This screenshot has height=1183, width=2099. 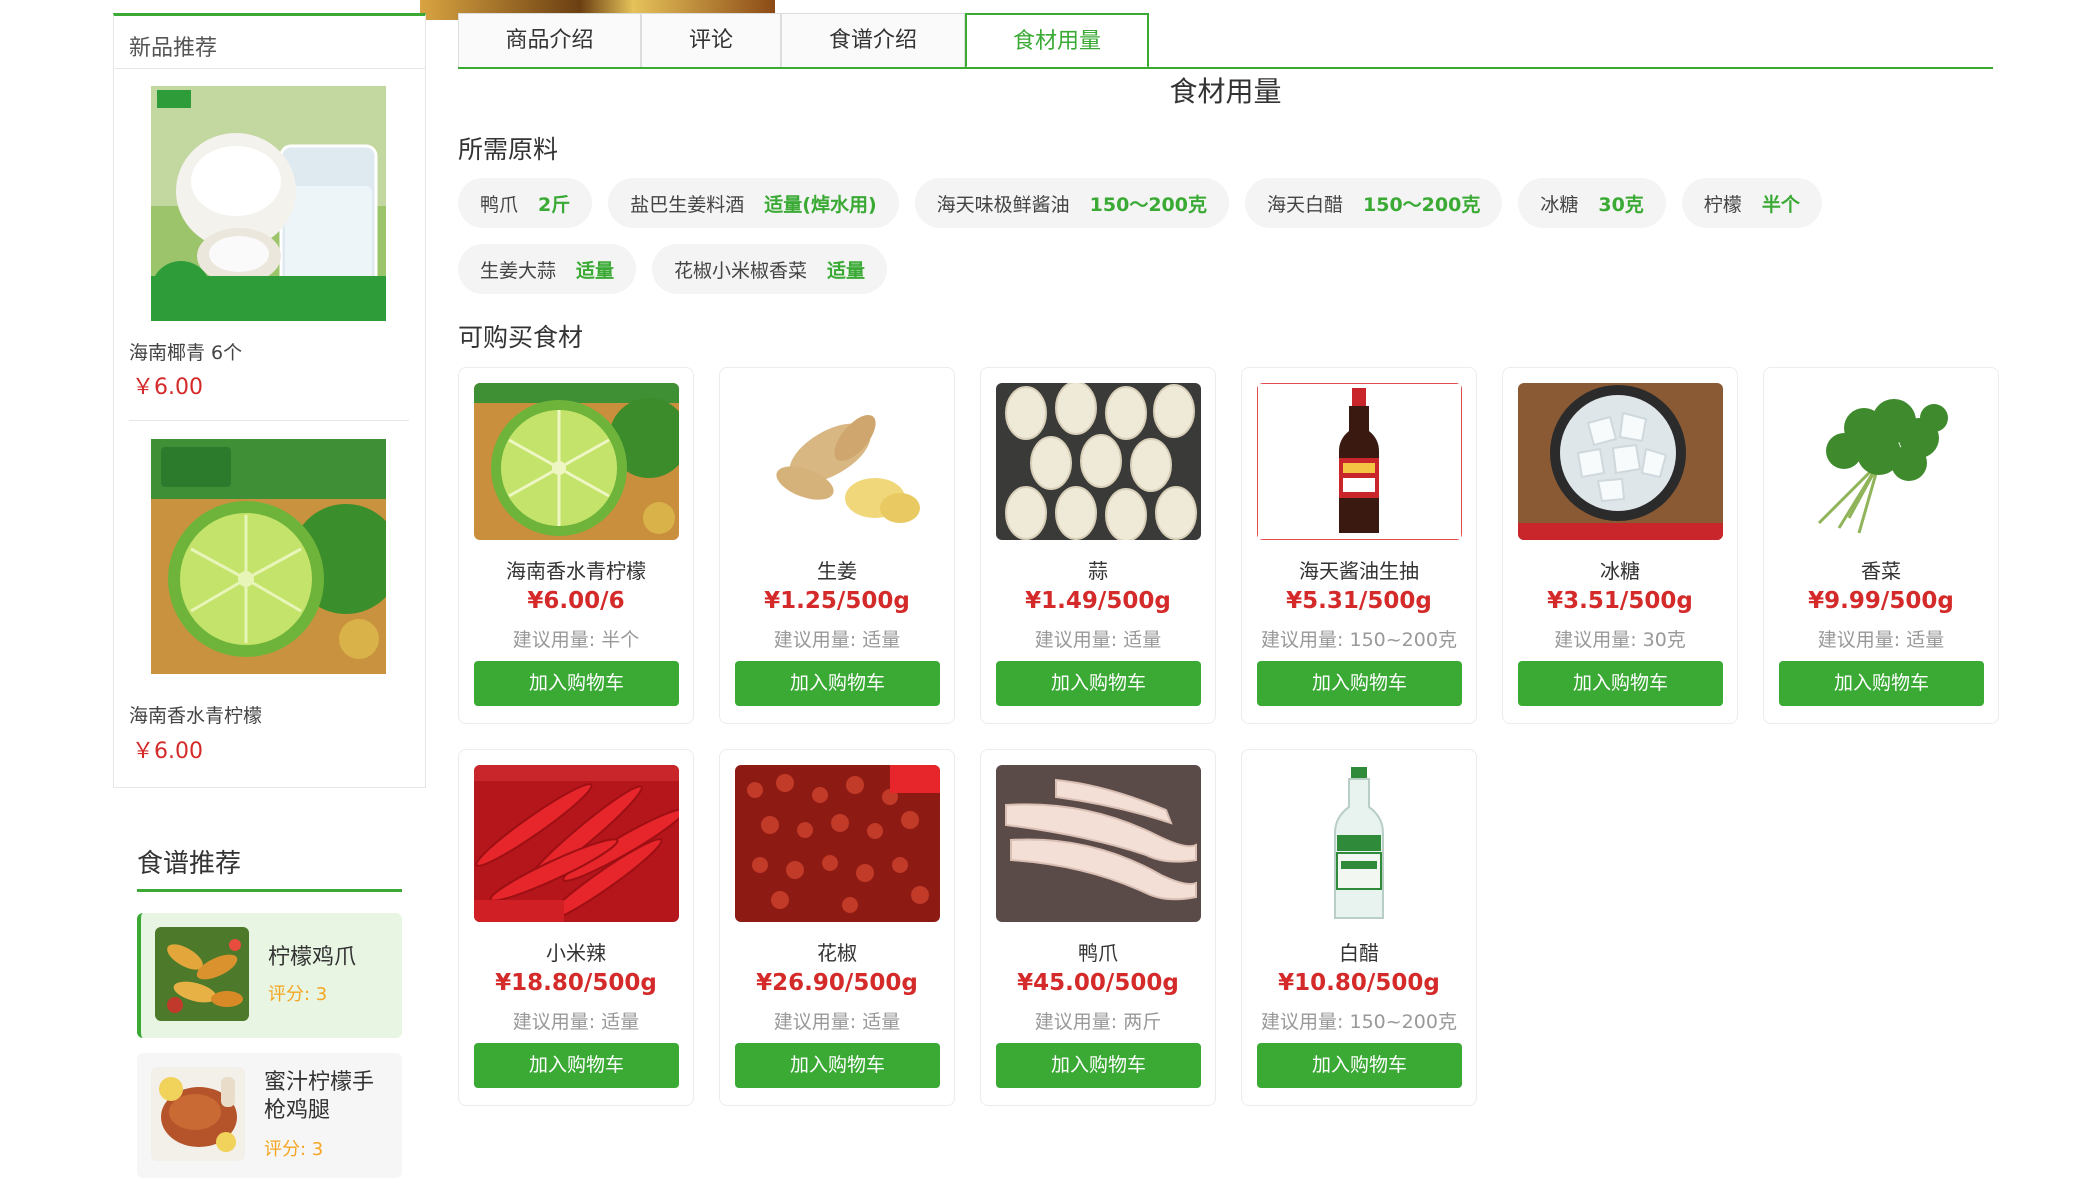 I want to click on tab-ingredient-amount: 食材用量, so click(x=1057, y=41).